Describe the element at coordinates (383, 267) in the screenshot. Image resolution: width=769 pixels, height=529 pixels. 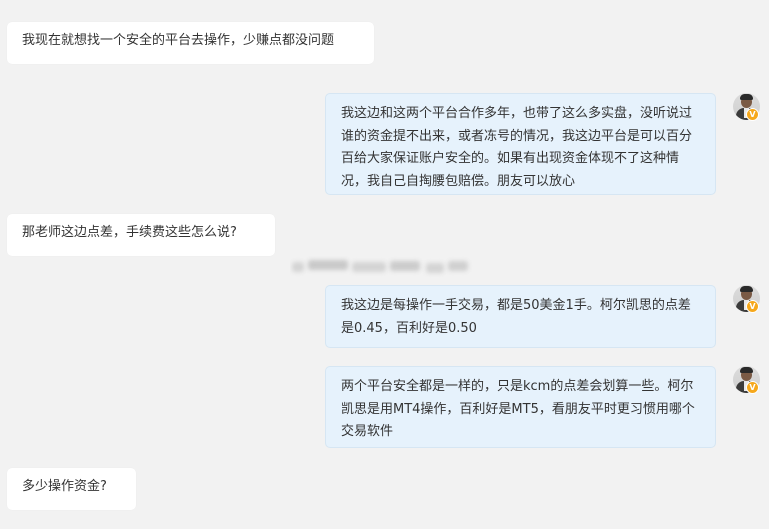
I see `redacted-text` at that location.